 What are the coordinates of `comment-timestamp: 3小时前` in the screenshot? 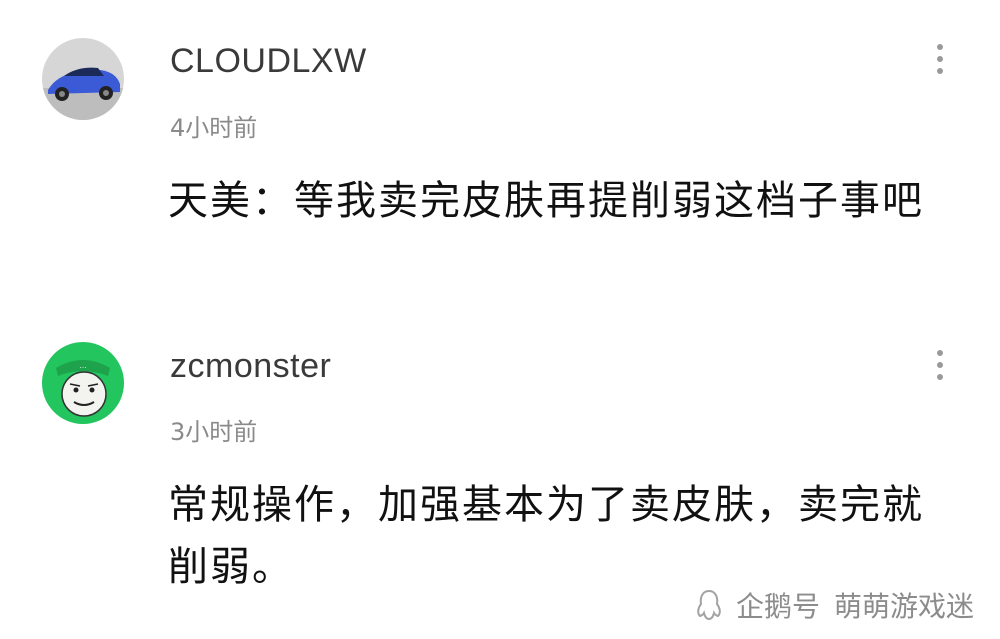 It's located at (214, 432).